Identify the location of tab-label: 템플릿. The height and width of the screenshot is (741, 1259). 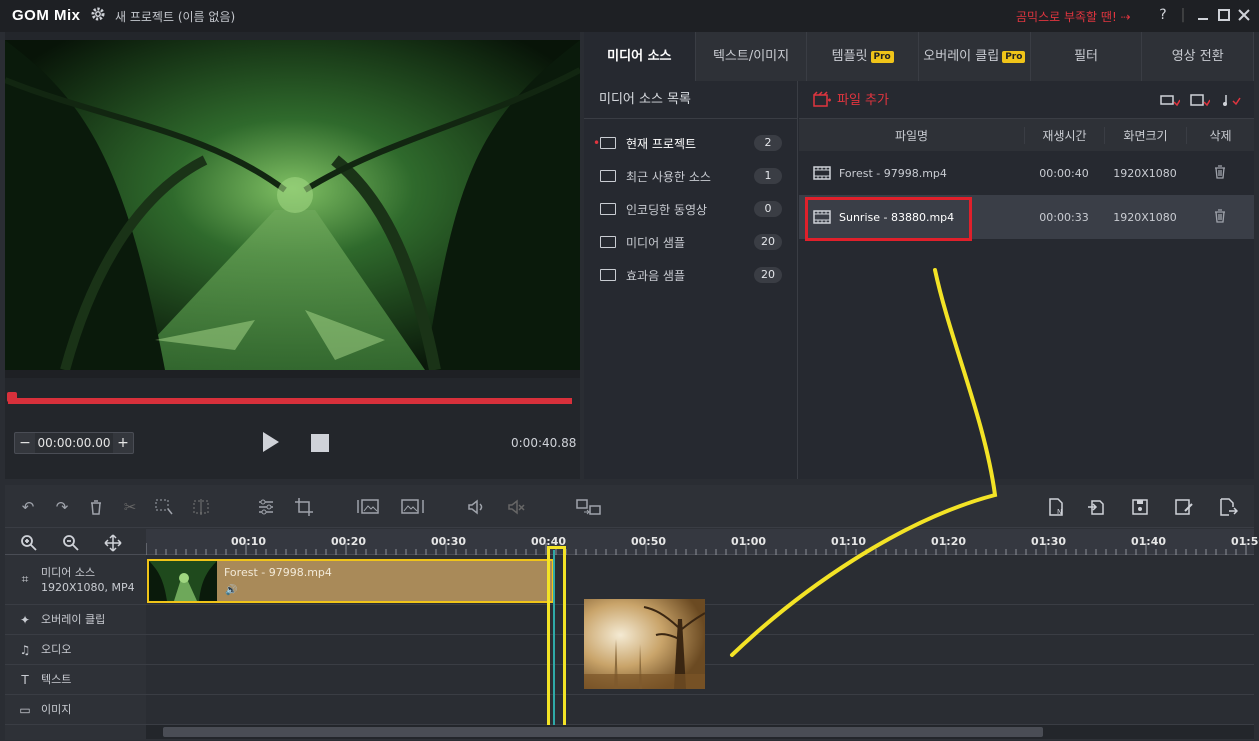
(849, 56).